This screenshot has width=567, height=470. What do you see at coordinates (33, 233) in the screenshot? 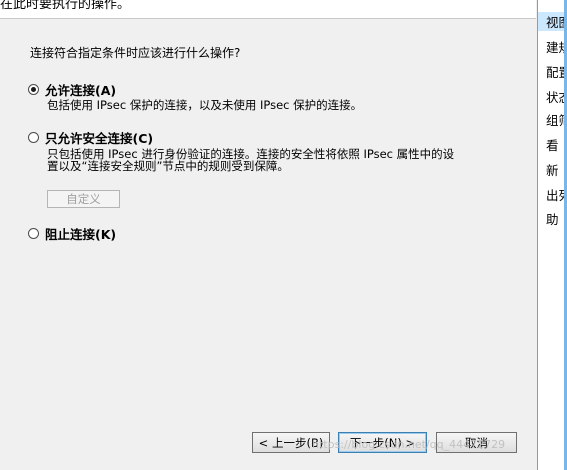
I see `block-radio` at bounding box center [33, 233].